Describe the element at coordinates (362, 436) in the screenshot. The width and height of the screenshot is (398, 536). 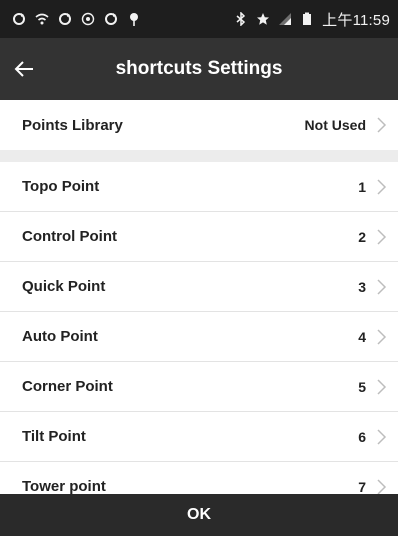
I see `row-value: 6` at that location.